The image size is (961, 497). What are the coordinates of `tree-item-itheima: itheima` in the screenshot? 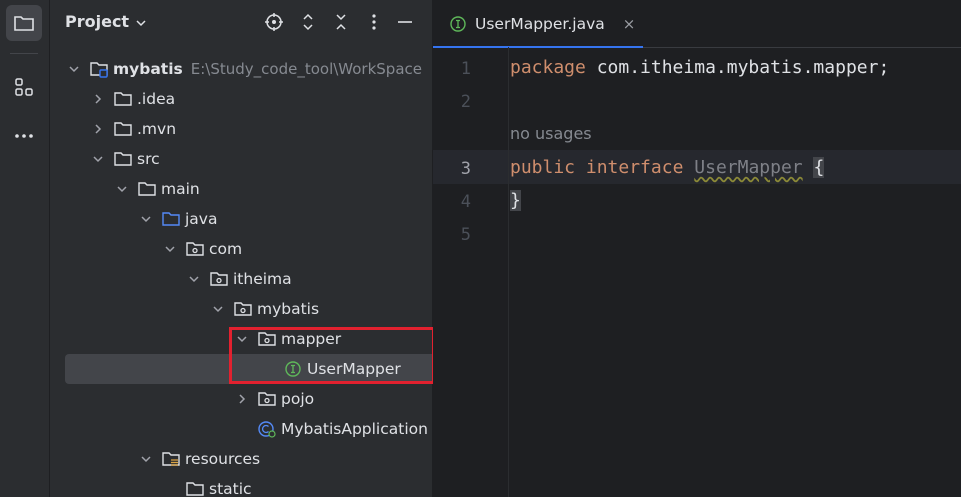 It's located at (241, 279).